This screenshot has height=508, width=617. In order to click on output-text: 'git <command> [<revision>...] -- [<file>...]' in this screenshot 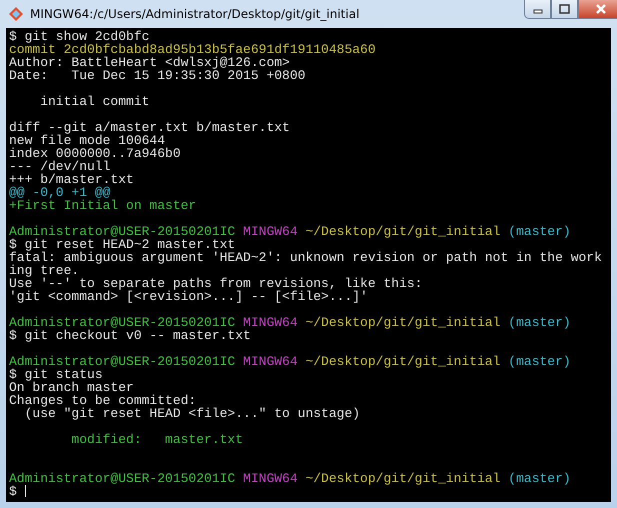, I will do `click(188, 296)`.